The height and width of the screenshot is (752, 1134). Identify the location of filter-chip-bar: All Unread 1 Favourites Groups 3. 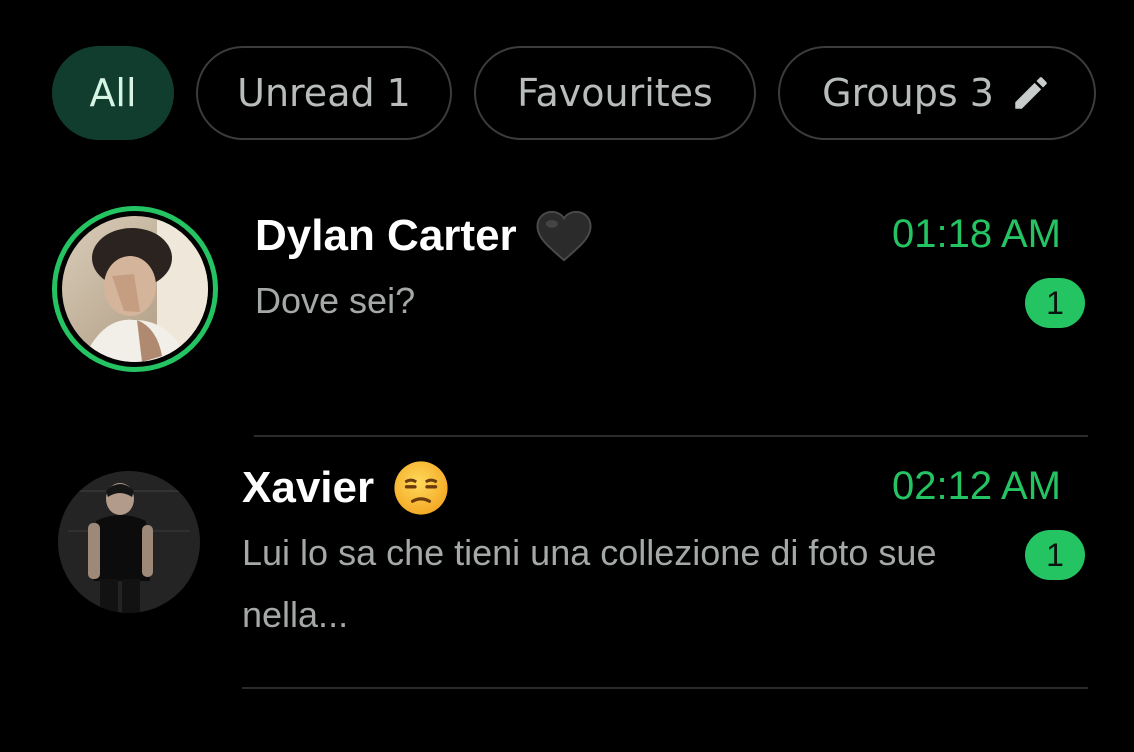
(574, 93).